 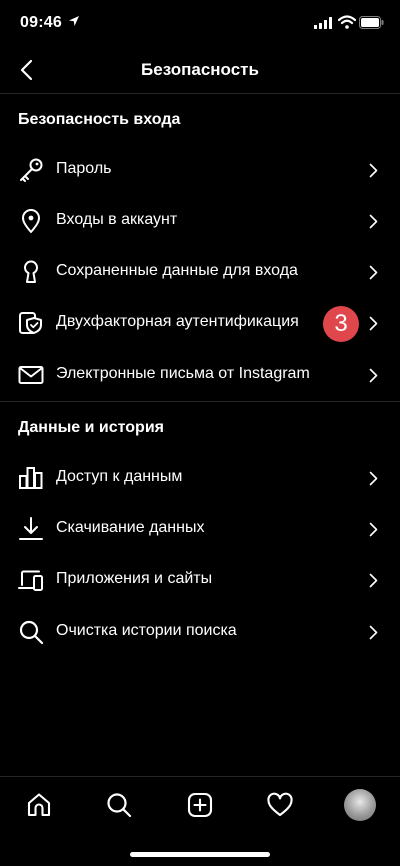 I want to click on row-label: Сохраненные данные для входа, so click(x=177, y=270).